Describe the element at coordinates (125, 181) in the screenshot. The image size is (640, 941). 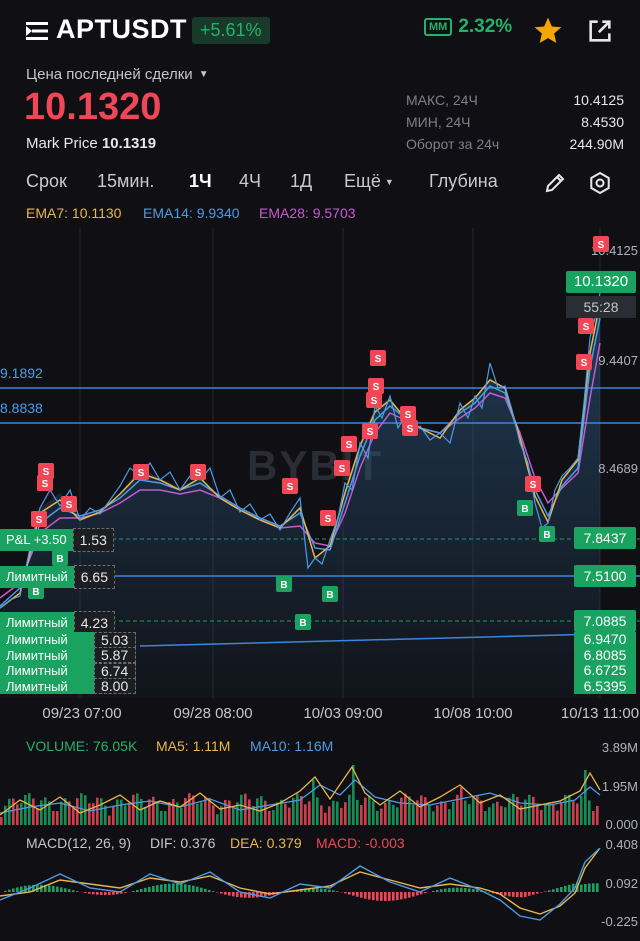
I see `tab-15m: 15мин.` at that location.